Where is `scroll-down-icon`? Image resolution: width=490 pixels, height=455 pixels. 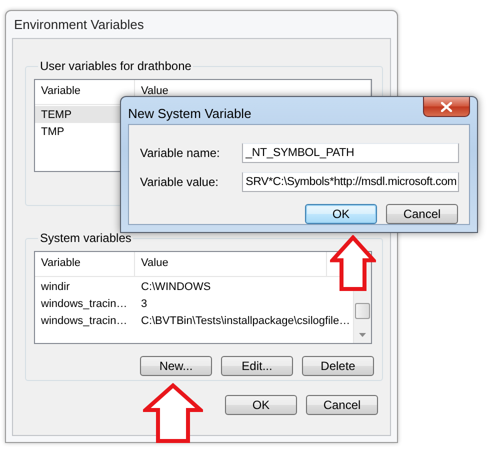 scroll-down-icon is located at coordinates (362, 335).